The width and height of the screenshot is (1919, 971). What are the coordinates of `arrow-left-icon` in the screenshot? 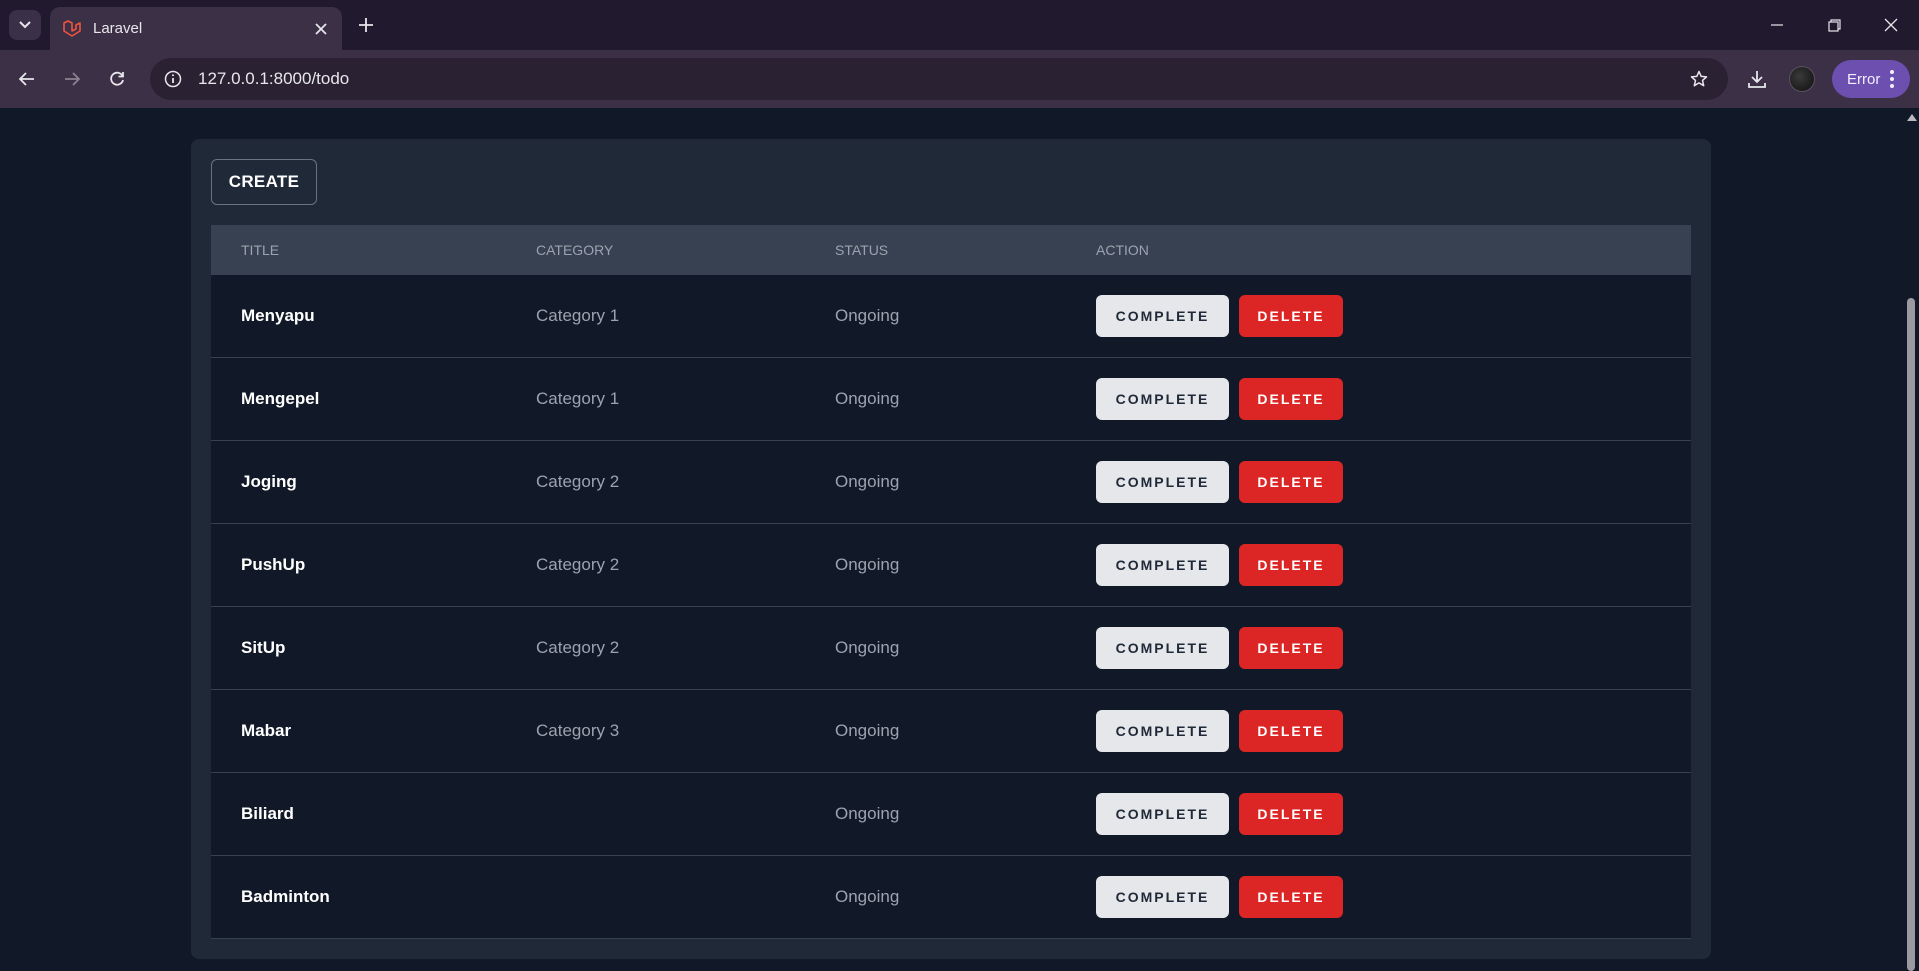 It's located at (26, 79).